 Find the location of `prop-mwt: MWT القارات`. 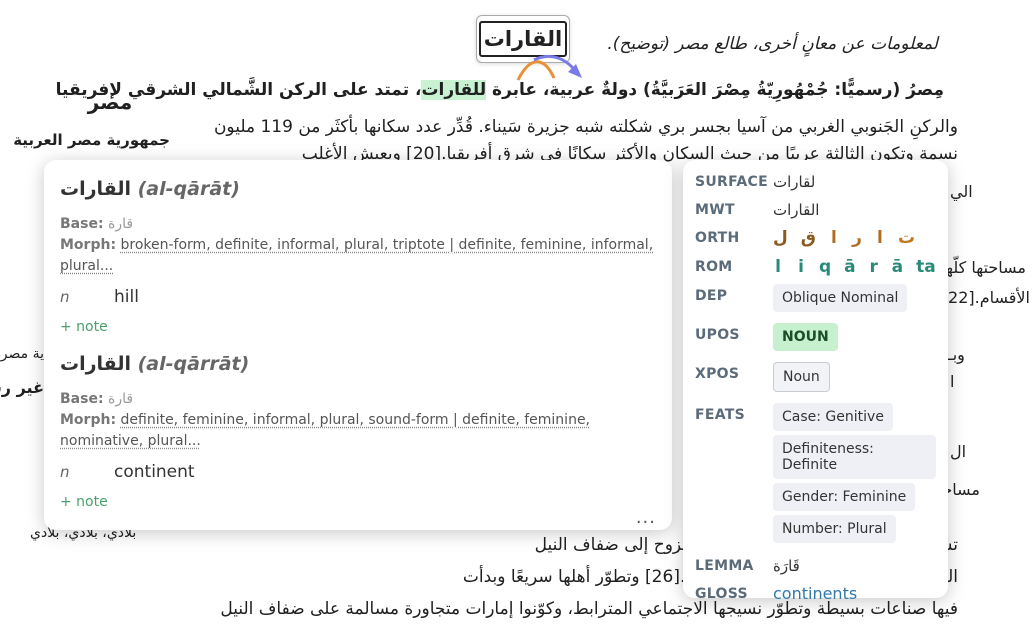

prop-mwt: MWT القارات is located at coordinates (815, 208).